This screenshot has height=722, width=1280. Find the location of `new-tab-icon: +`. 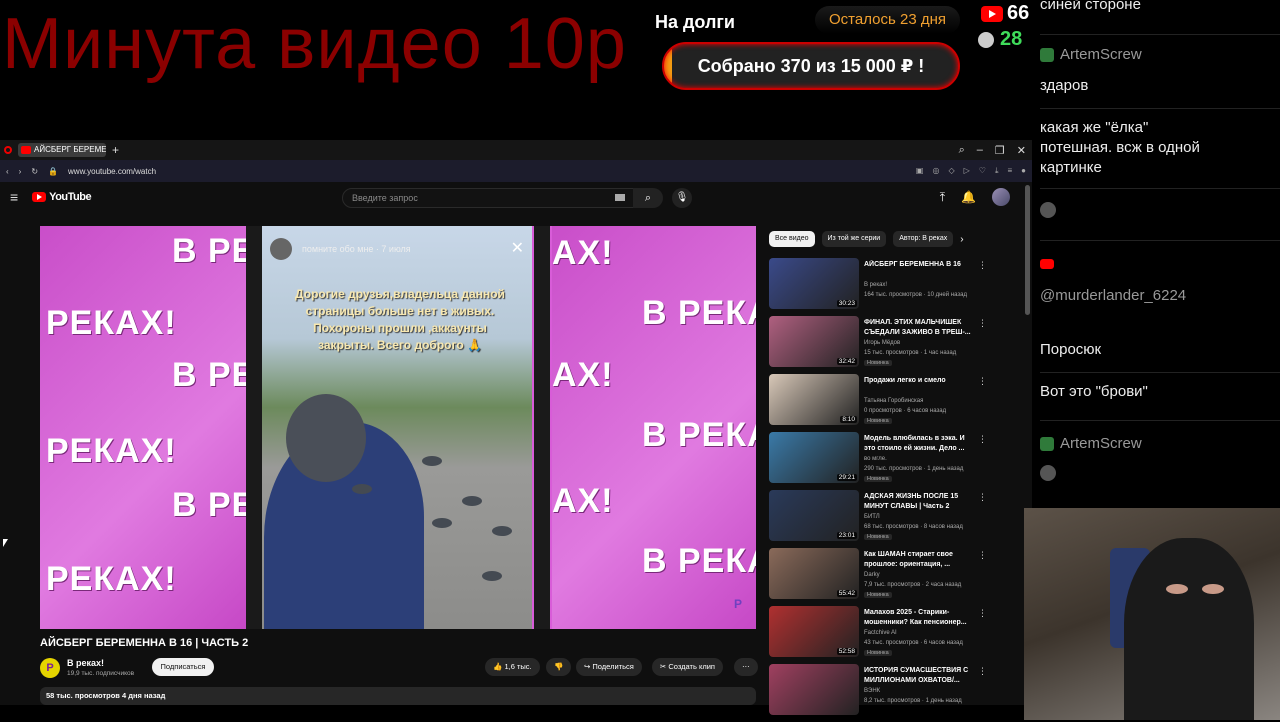

new-tab-icon: + is located at coordinates (115, 150).